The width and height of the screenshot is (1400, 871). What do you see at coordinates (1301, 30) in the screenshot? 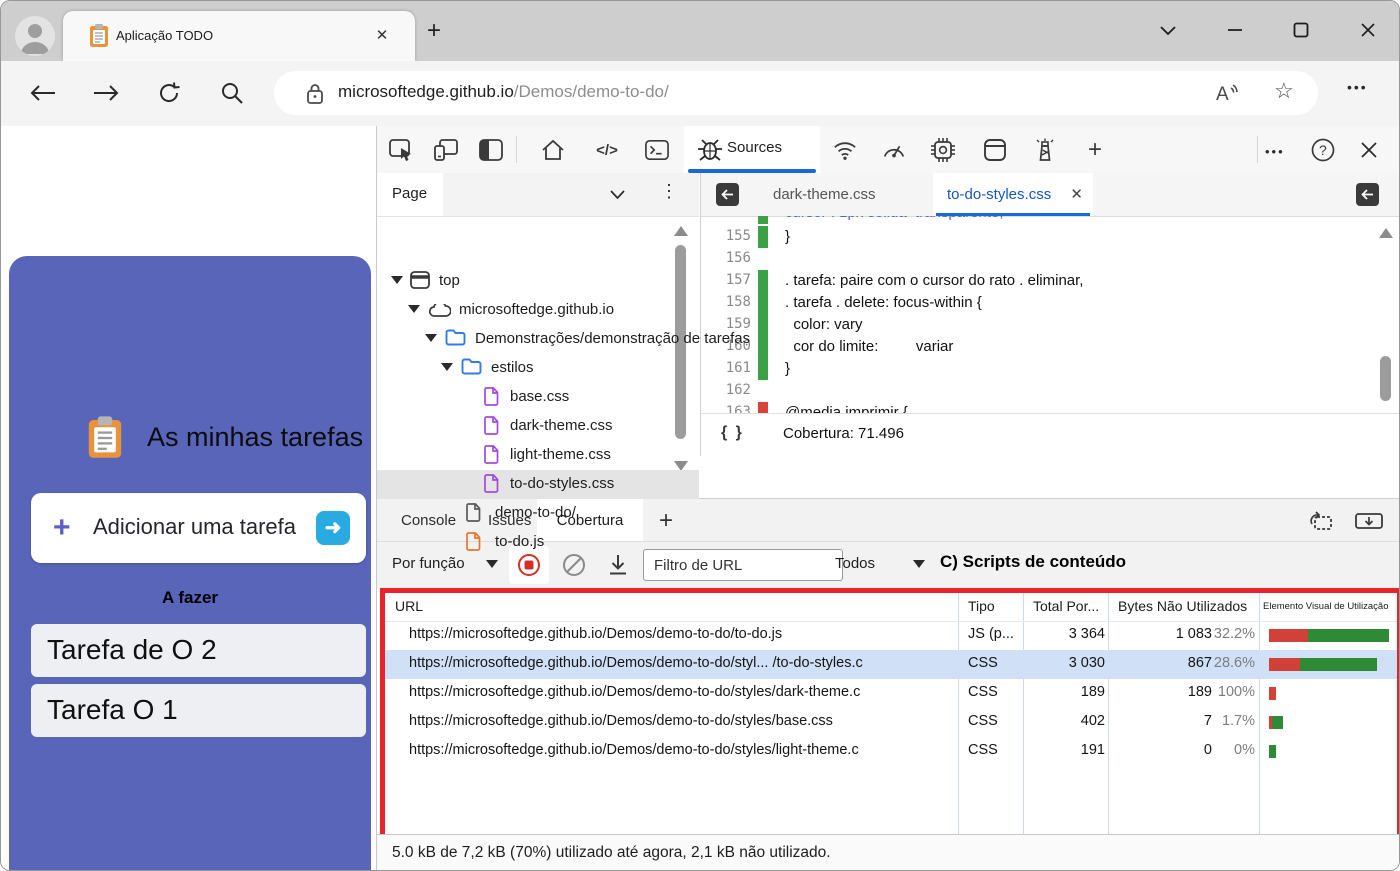
I see `maximize-button` at bounding box center [1301, 30].